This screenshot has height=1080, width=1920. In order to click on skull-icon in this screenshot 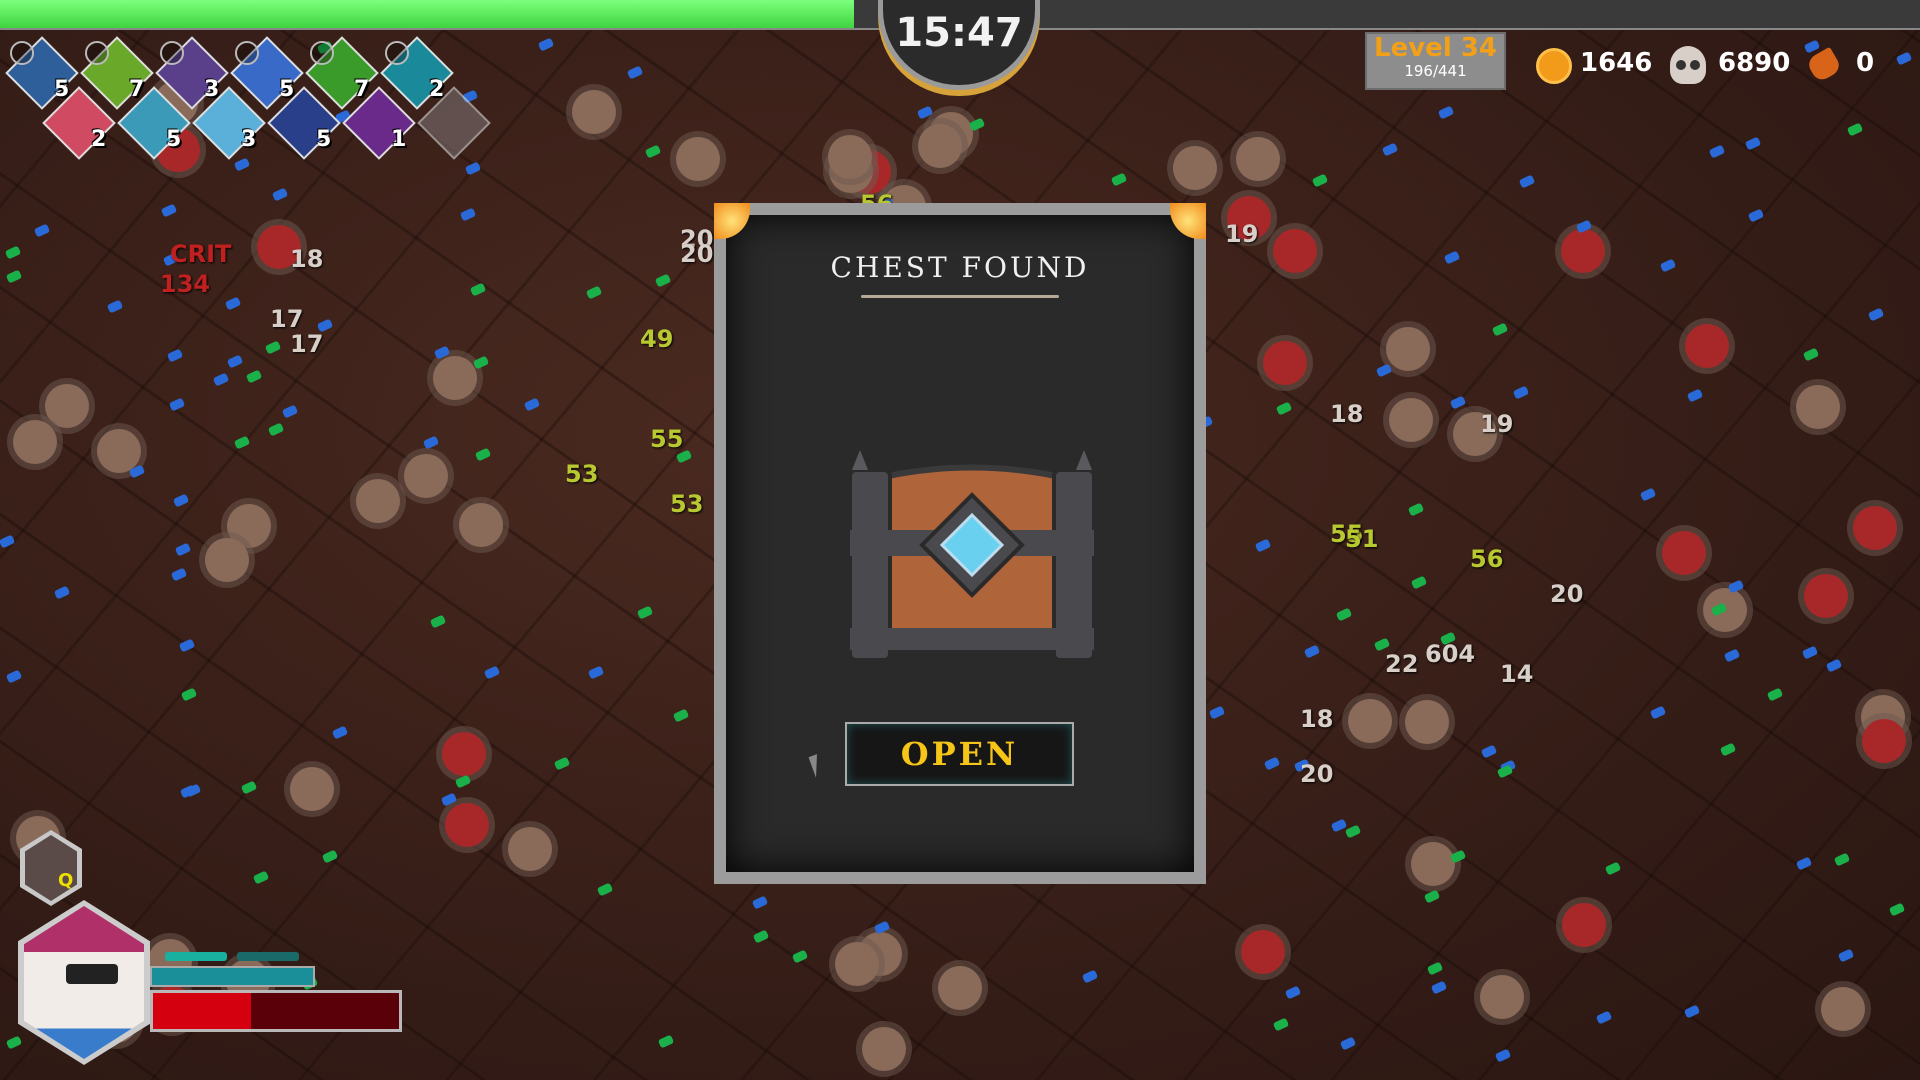, I will do `click(1688, 65)`.